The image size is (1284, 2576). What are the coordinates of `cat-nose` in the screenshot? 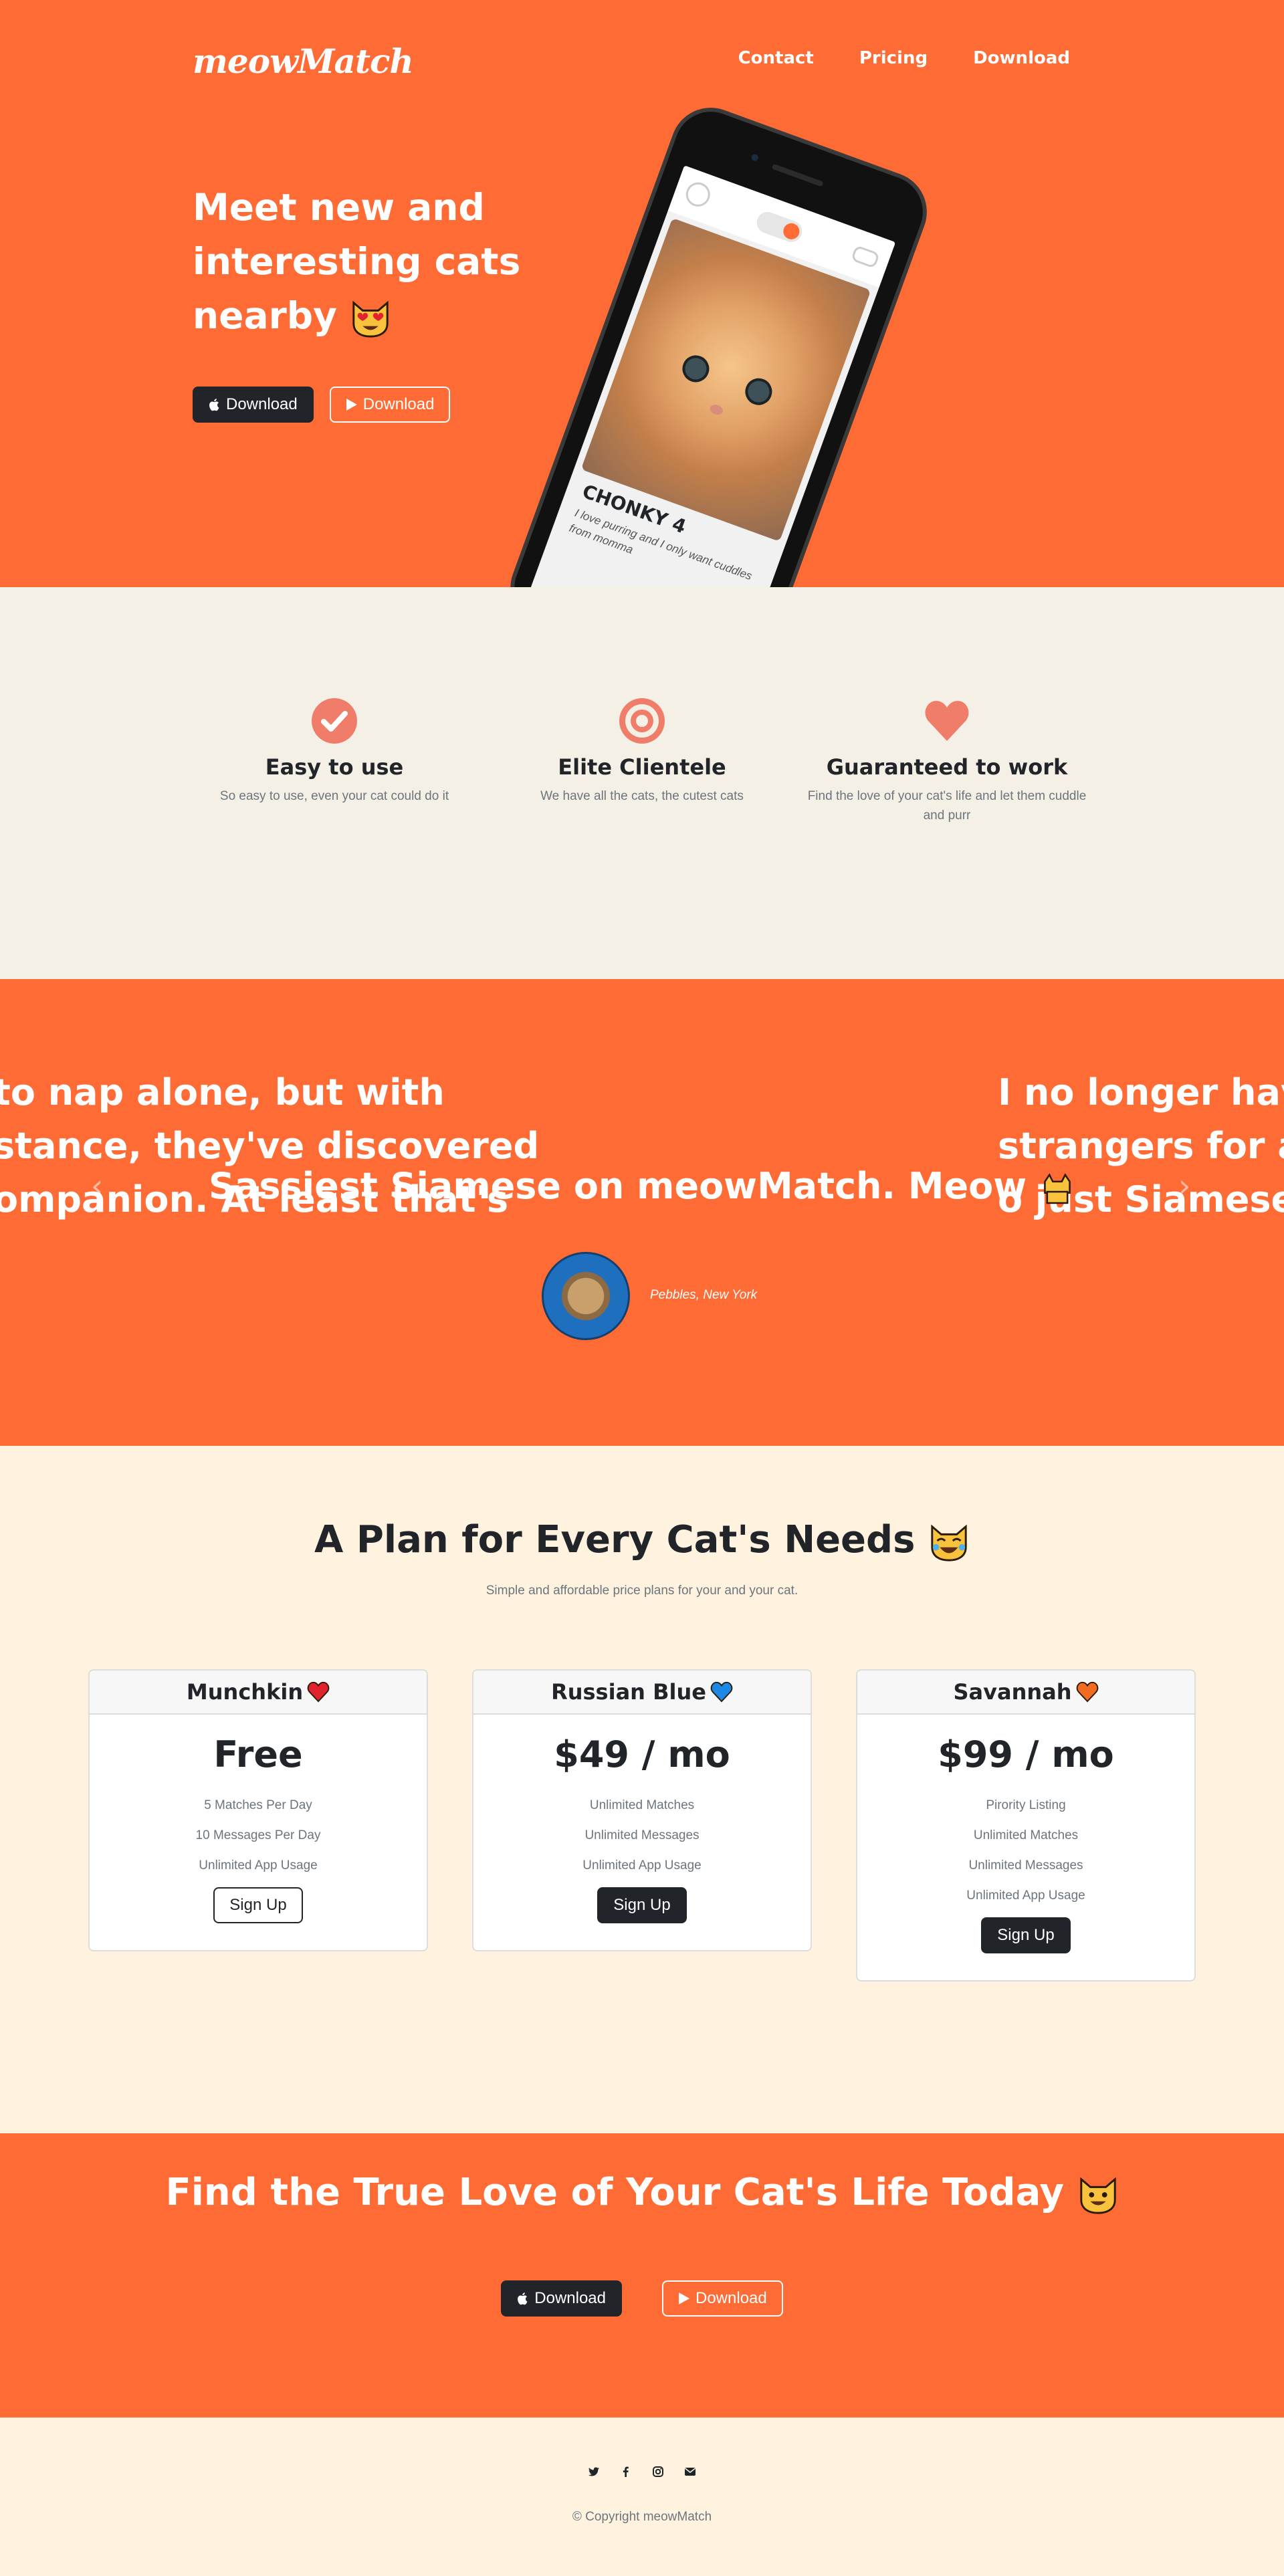 It's located at (716, 410).